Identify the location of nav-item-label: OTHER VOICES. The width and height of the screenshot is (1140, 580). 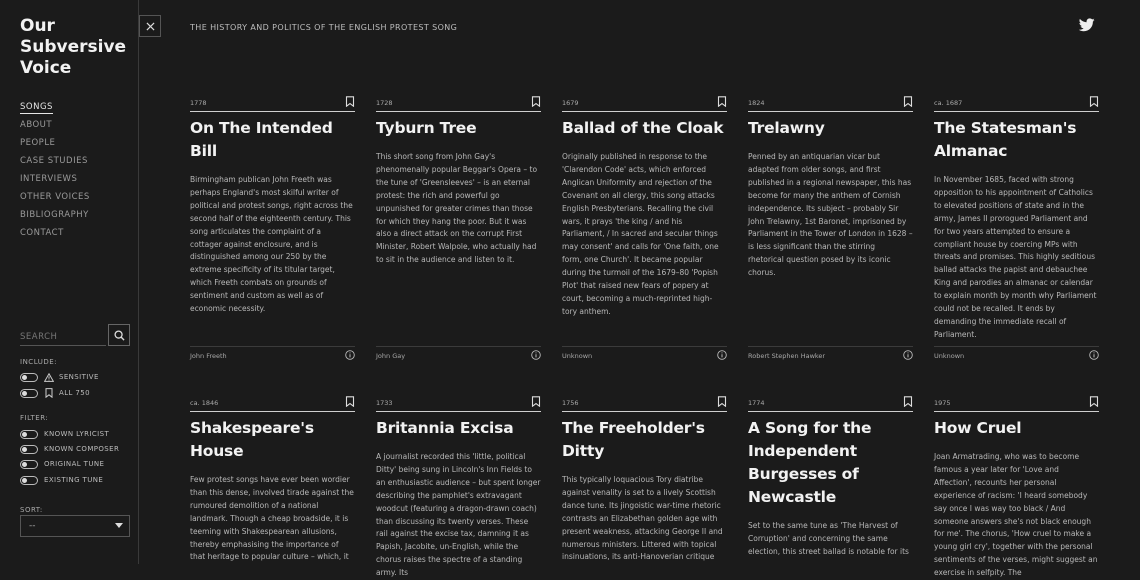
(55, 197).